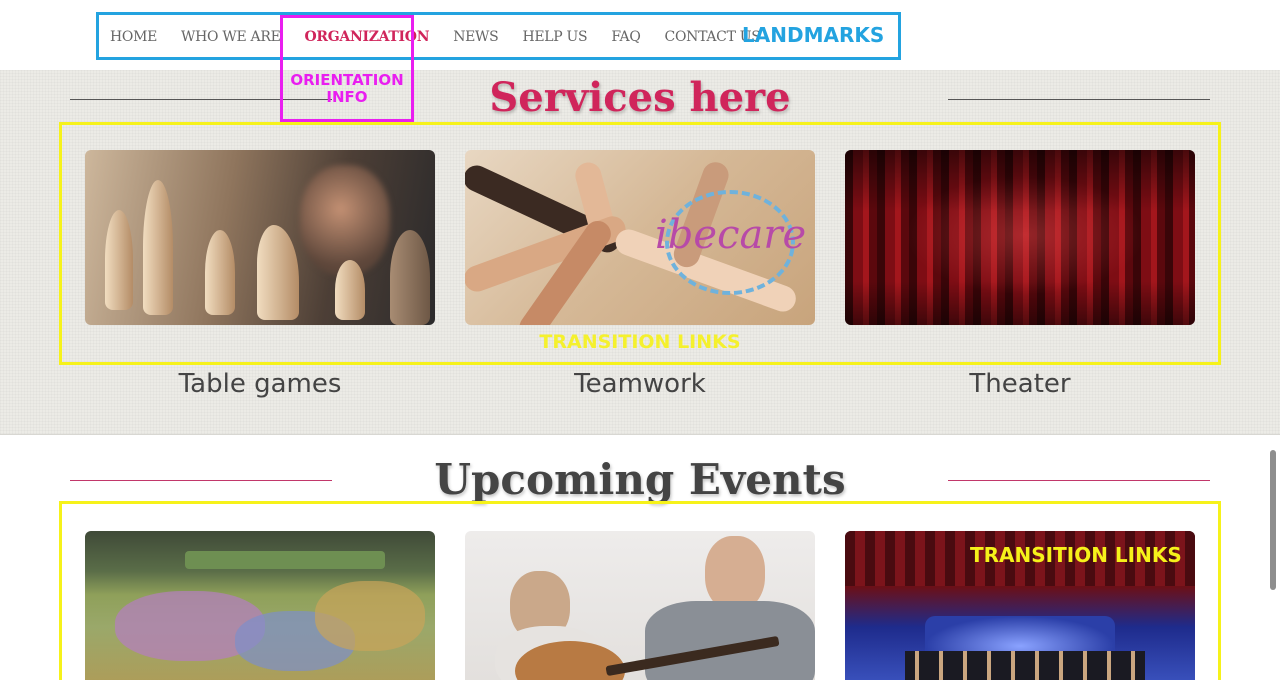  Describe the element at coordinates (260, 384) in the screenshot. I see `service-caption-table-games: Table games` at that location.